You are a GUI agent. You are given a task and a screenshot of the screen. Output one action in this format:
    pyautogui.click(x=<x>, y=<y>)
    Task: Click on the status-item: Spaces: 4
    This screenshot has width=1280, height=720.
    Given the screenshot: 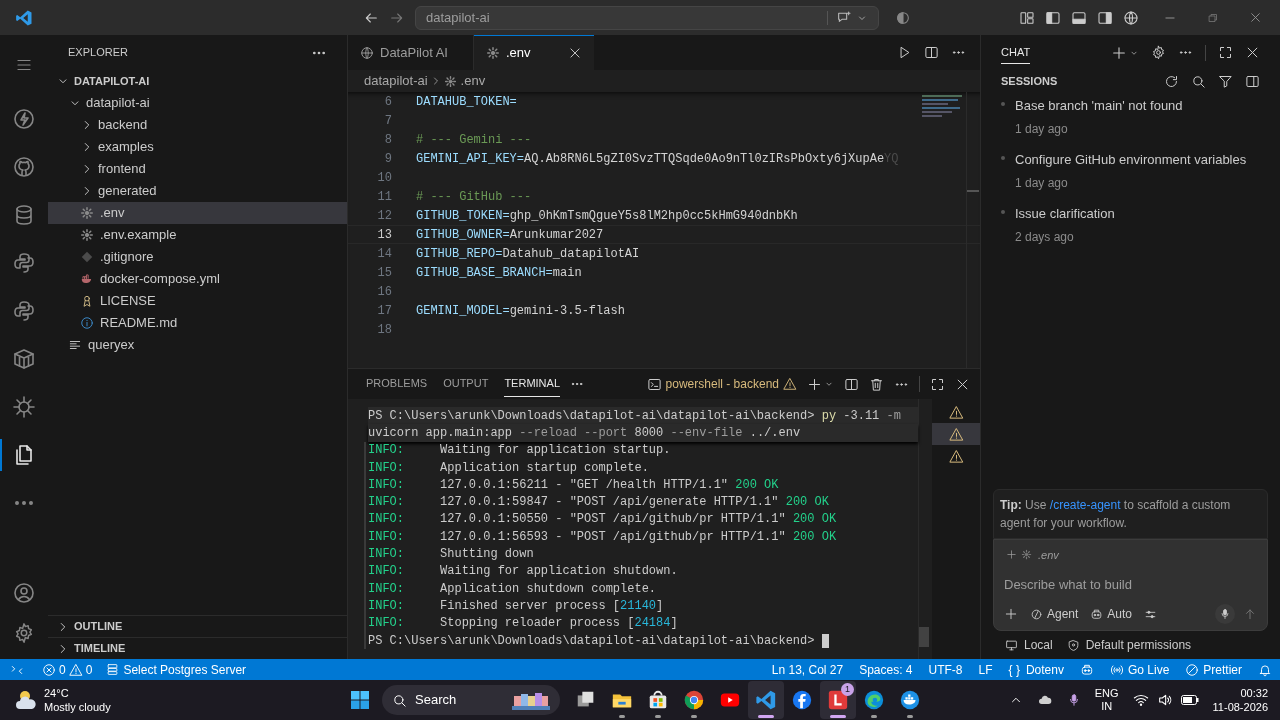 What is the action you would take?
    pyautogui.click(x=886, y=669)
    